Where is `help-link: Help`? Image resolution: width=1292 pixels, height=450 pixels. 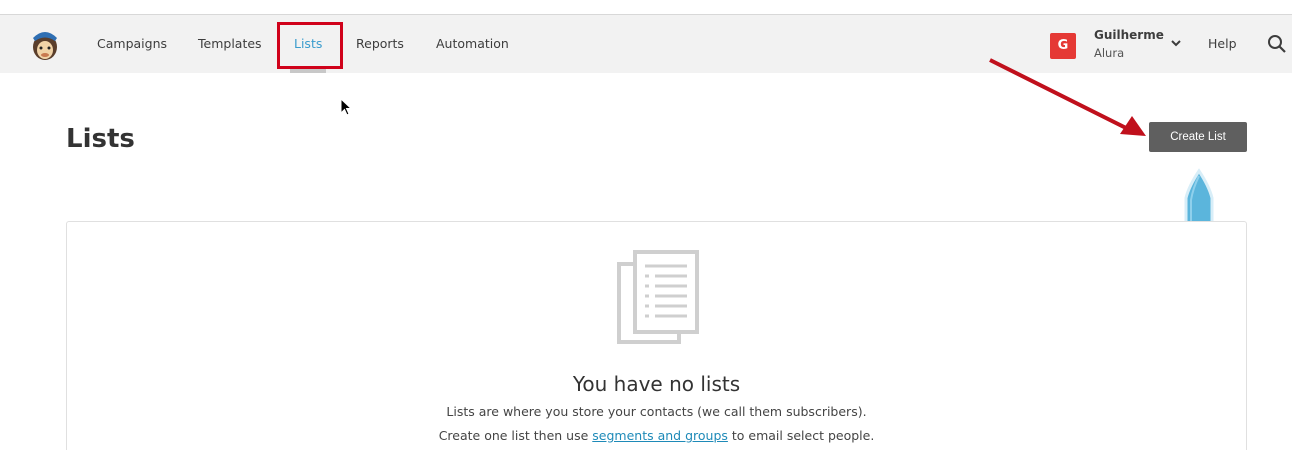
help-link: Help is located at coordinates (1222, 44).